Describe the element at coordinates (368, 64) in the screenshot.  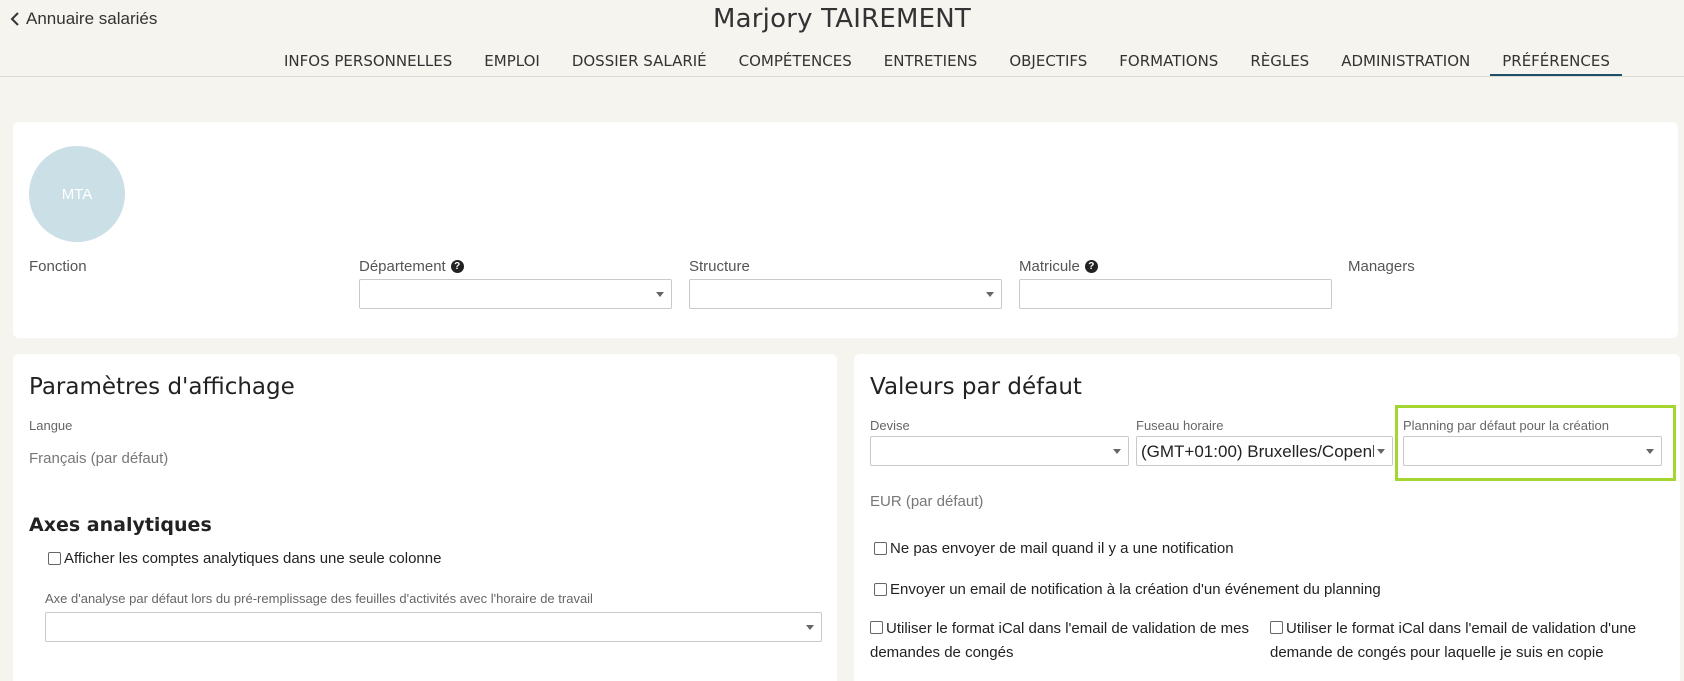
I see `tab-infos-personnelles: INFOS PERSONNELLES` at that location.